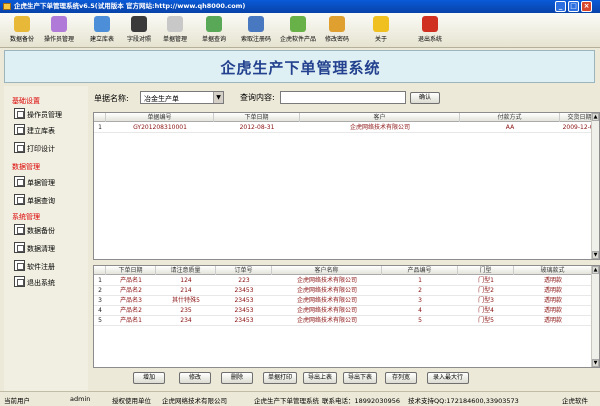  I want to click on toolbar-exit-button: 退出系统, so click(430, 31).